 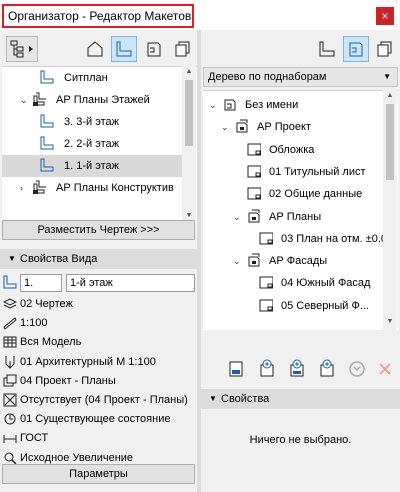 I want to click on pen-icon, so click(x=10, y=362).